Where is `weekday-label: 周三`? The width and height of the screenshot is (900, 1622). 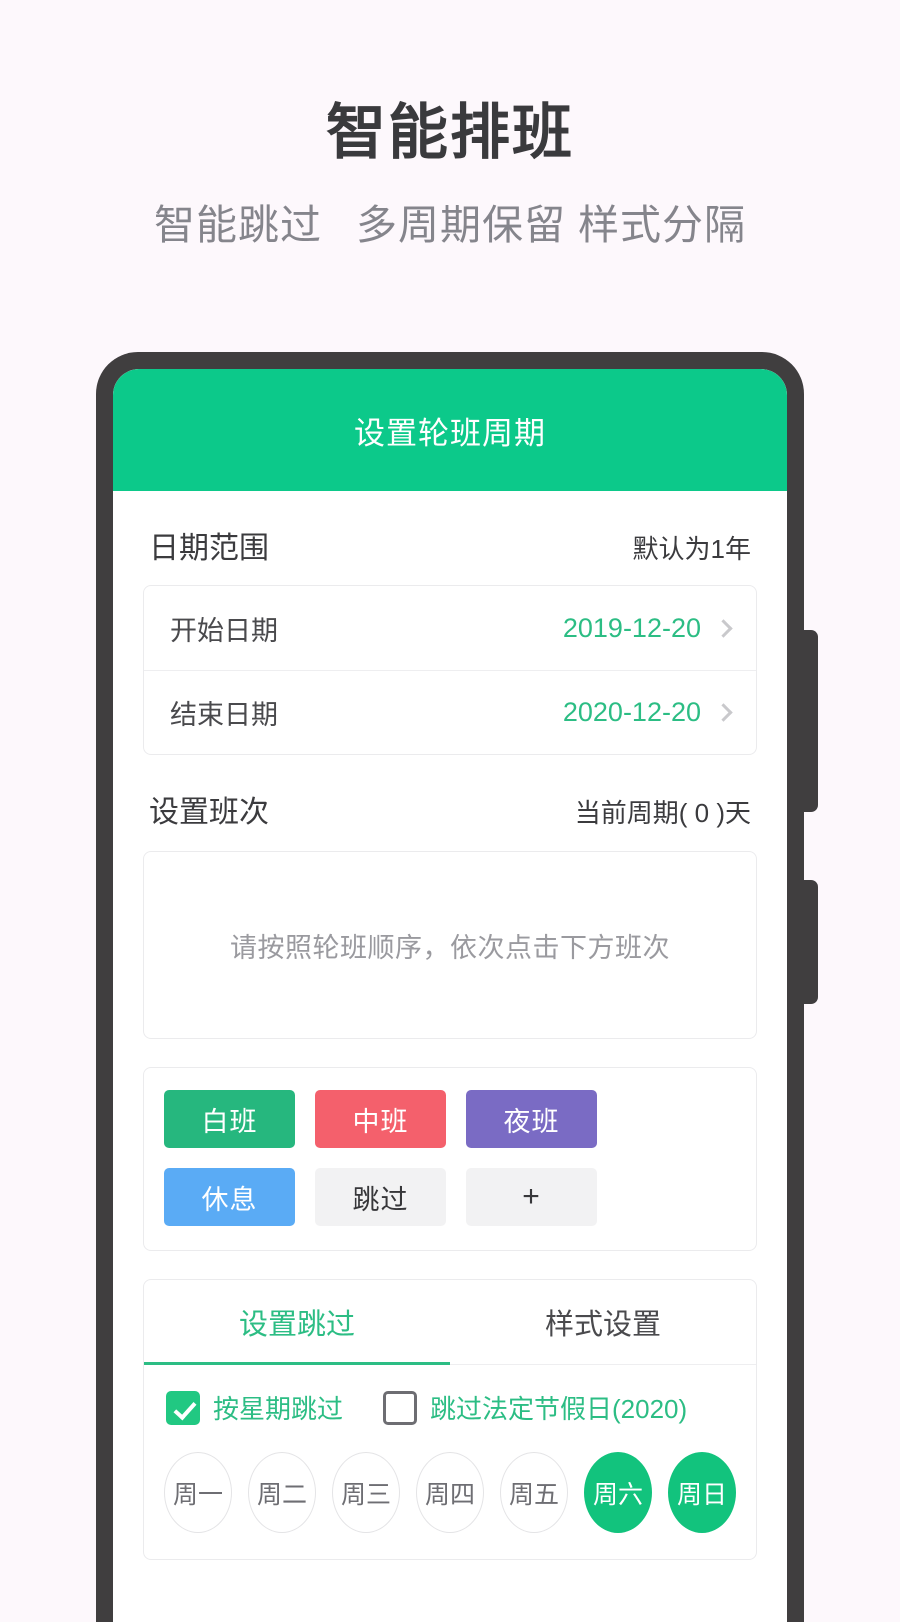 weekday-label: 周三 is located at coordinates (365, 1494).